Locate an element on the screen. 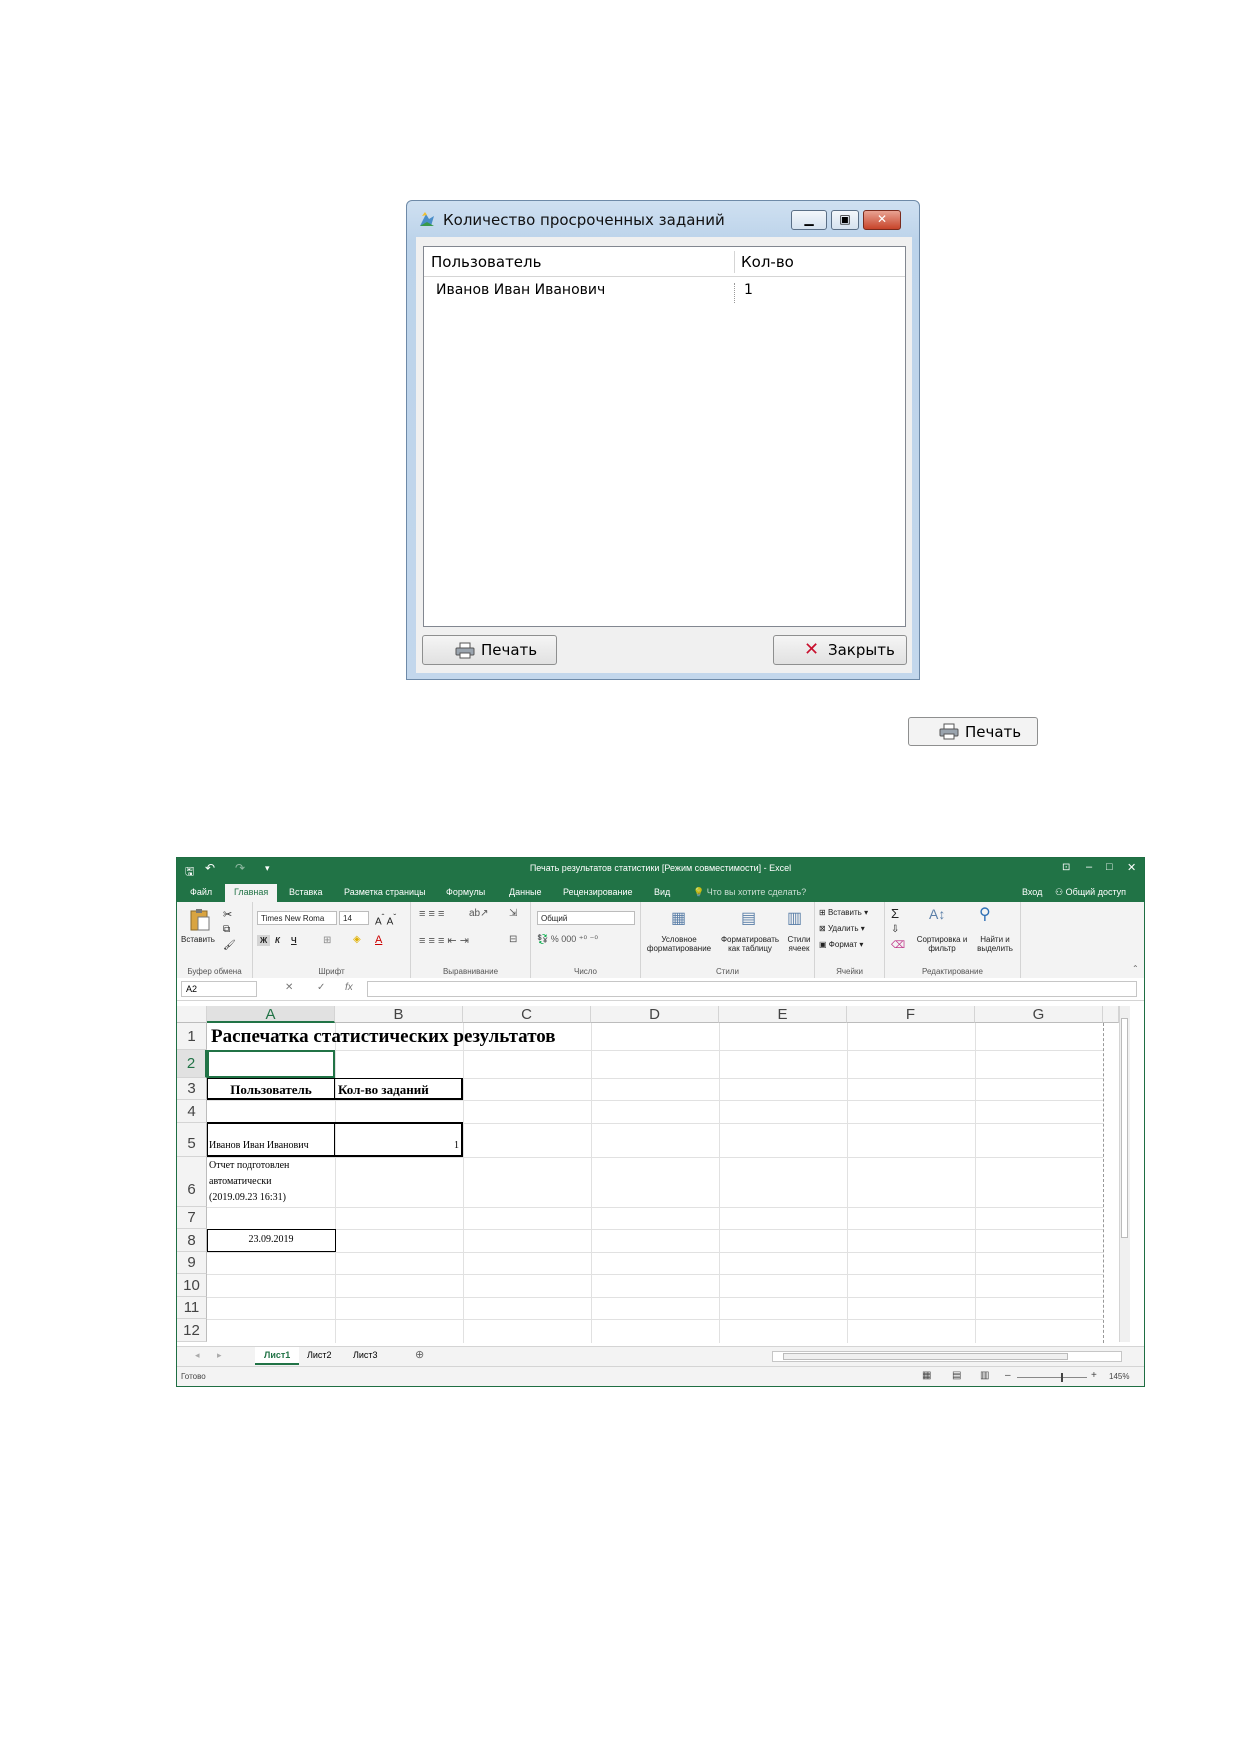 The height and width of the screenshot is (1752, 1239). worksheet-grid: A B C D E F G 1 2 3 4 5 6 7 8 9 10 11 12 is located at coordinates (653, 1176).